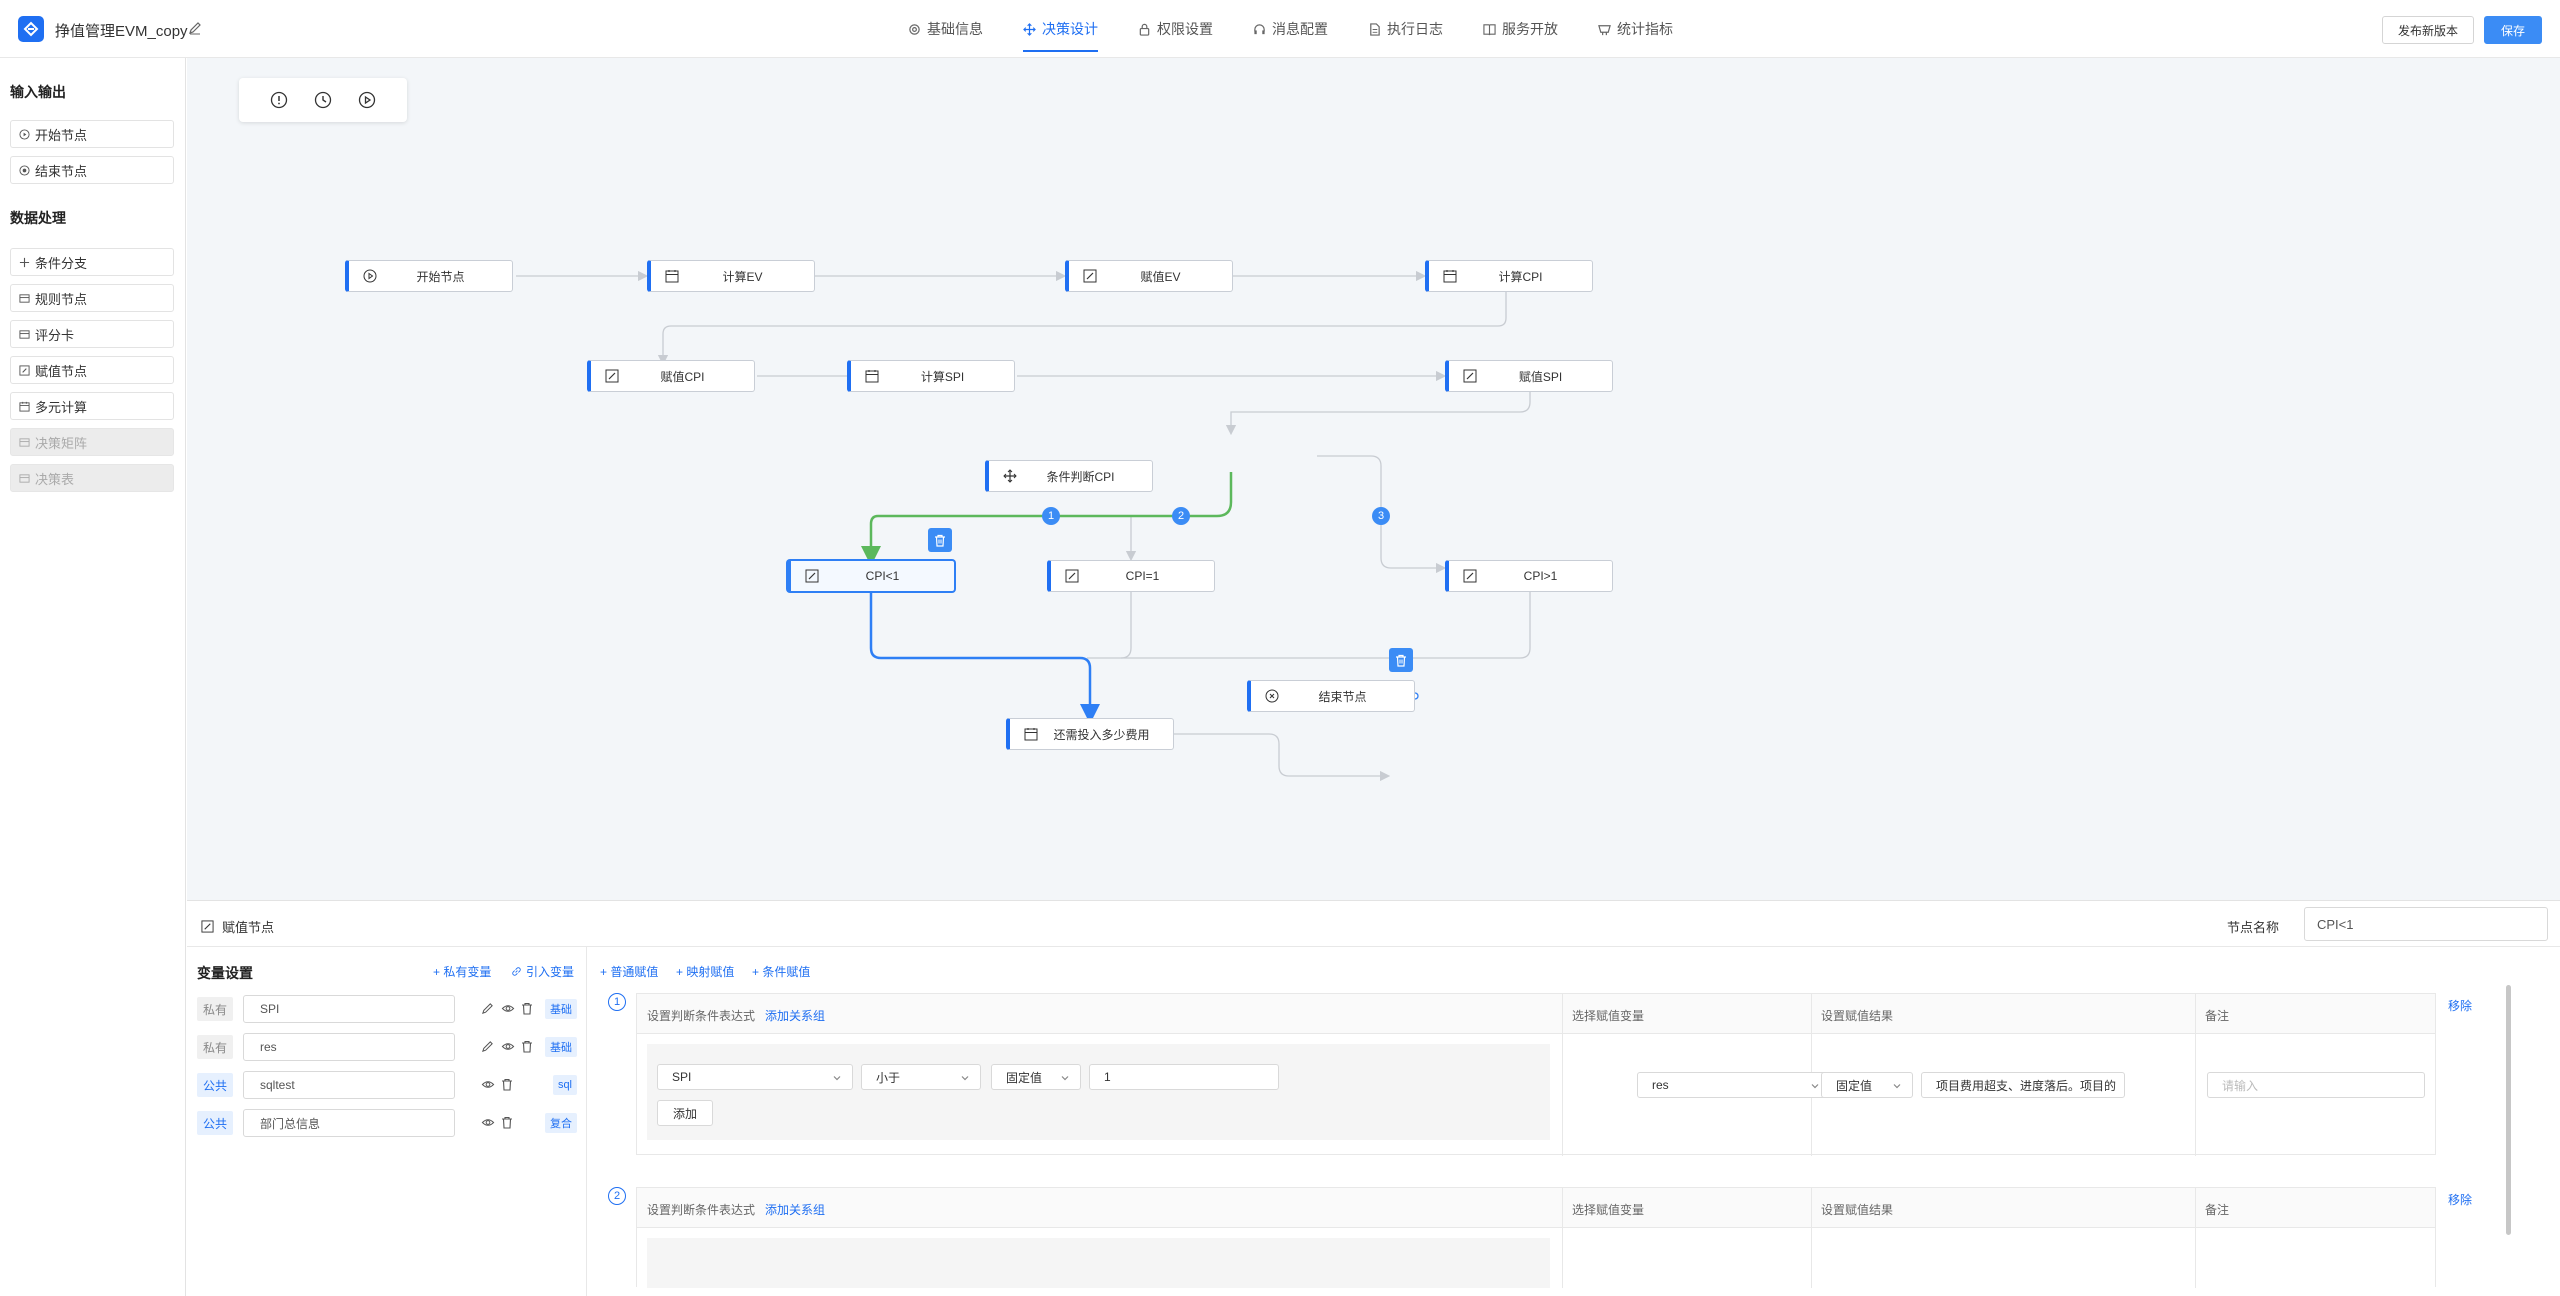  Describe the element at coordinates (1131, 576) in the screenshot. I see `flow-node-cpi-eq-1: CPI=1` at that location.